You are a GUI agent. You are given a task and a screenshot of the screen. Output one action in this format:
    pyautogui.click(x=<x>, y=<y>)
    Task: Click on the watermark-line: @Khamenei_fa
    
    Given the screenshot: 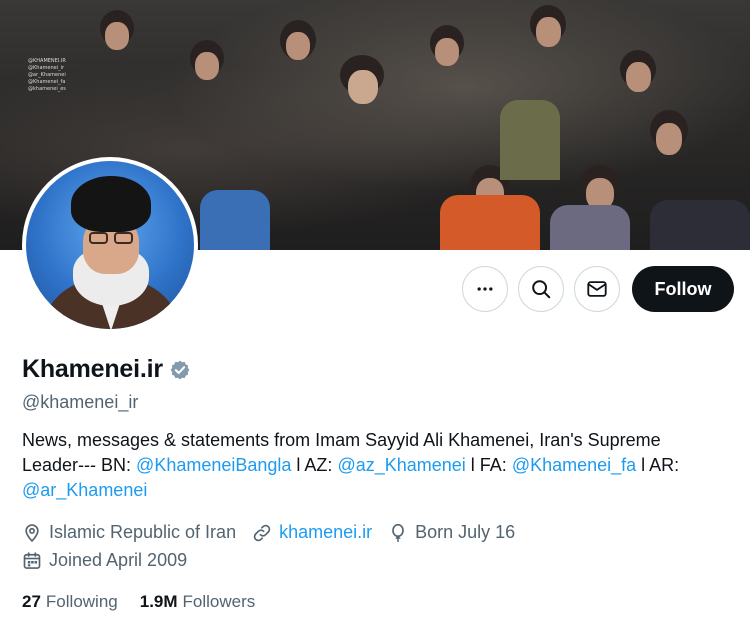 What is the action you would take?
    pyautogui.click(x=47, y=82)
    